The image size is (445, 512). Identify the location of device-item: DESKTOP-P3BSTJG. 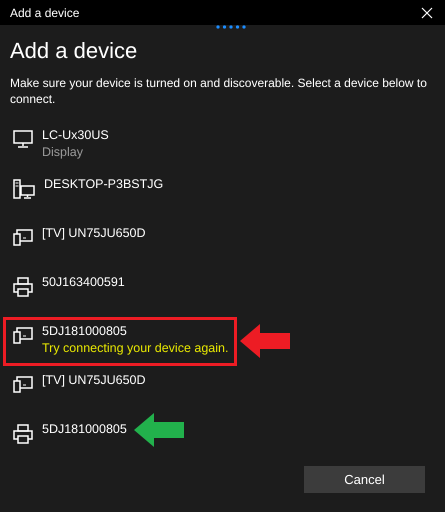
(114, 194).